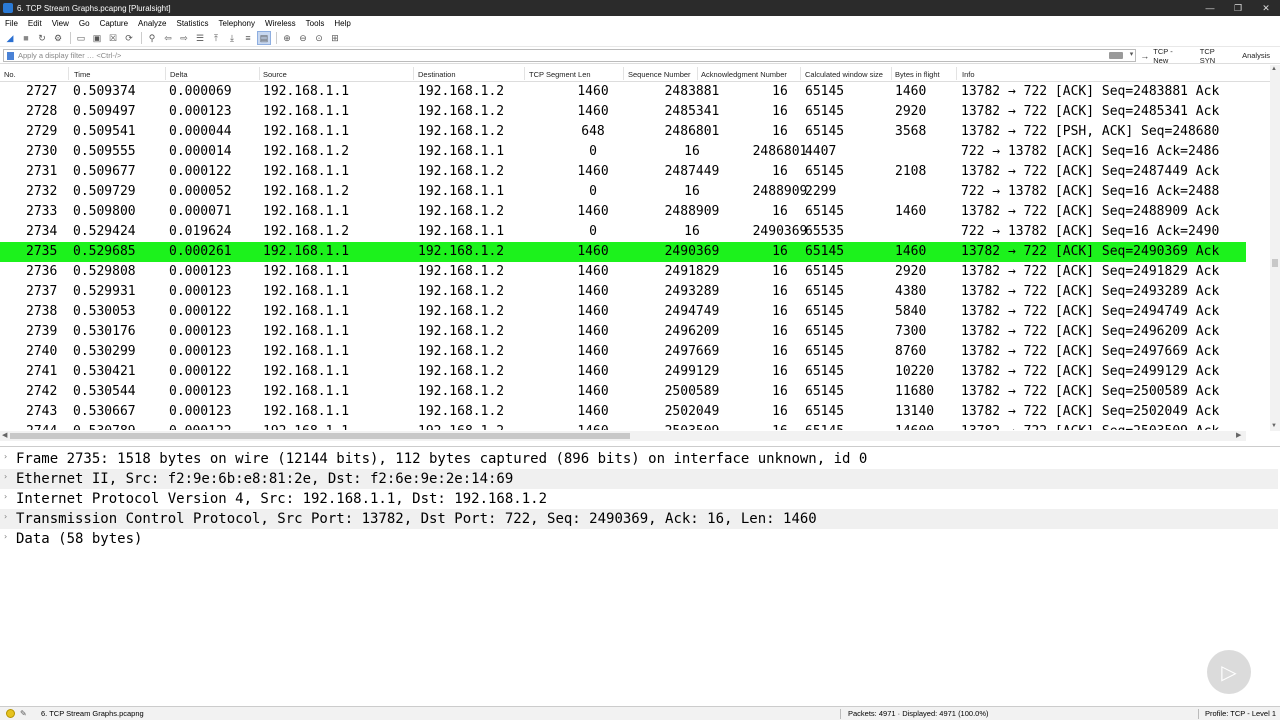 This screenshot has width=1280, height=720. Describe the element at coordinates (1275, 263) in the screenshot. I see `vertical-scroll-thumb` at that location.